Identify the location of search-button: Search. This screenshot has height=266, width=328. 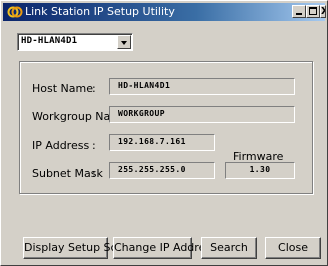
(229, 248).